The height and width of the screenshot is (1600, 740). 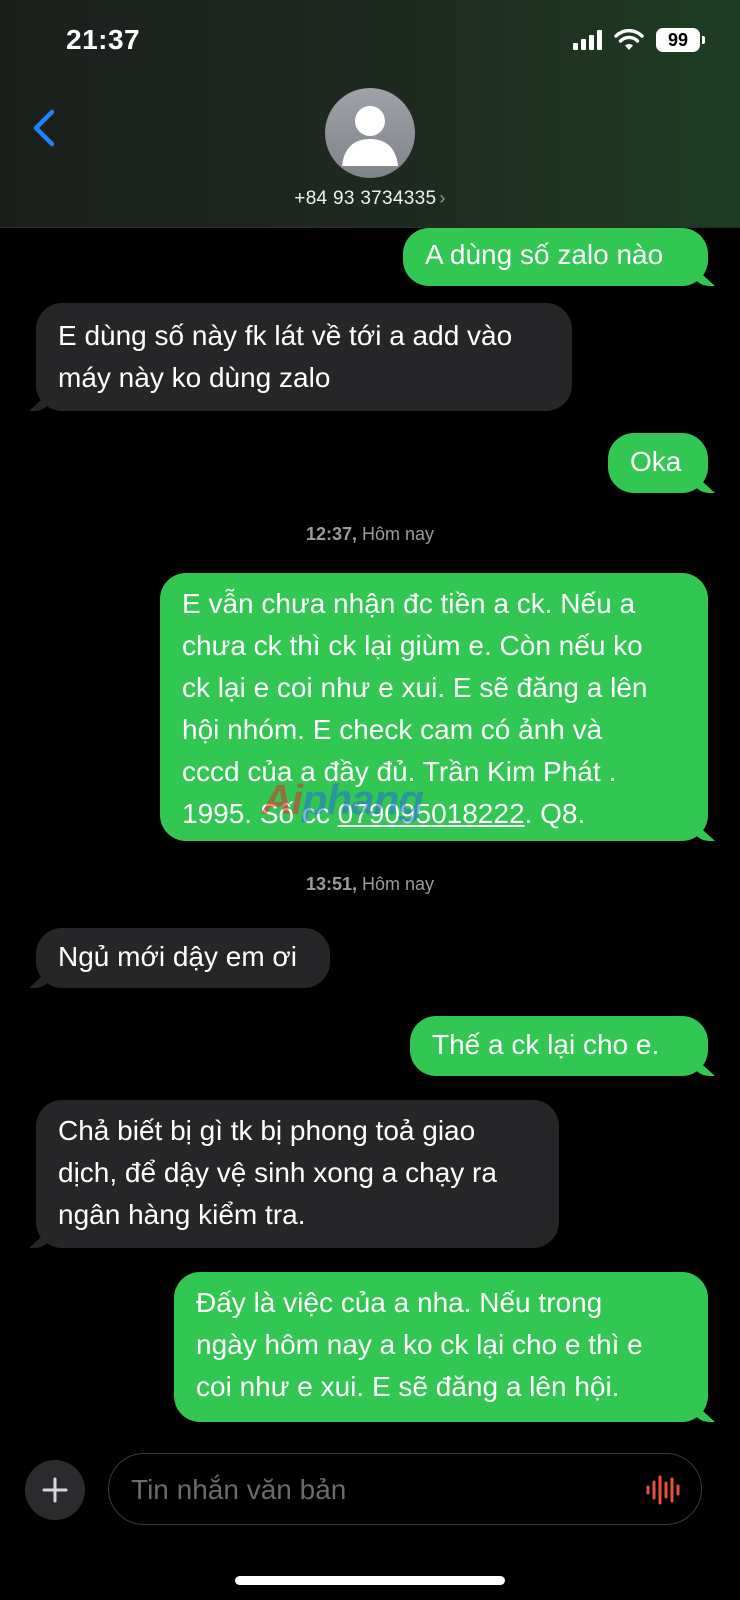 I want to click on plus-button, so click(x=55, y=1490).